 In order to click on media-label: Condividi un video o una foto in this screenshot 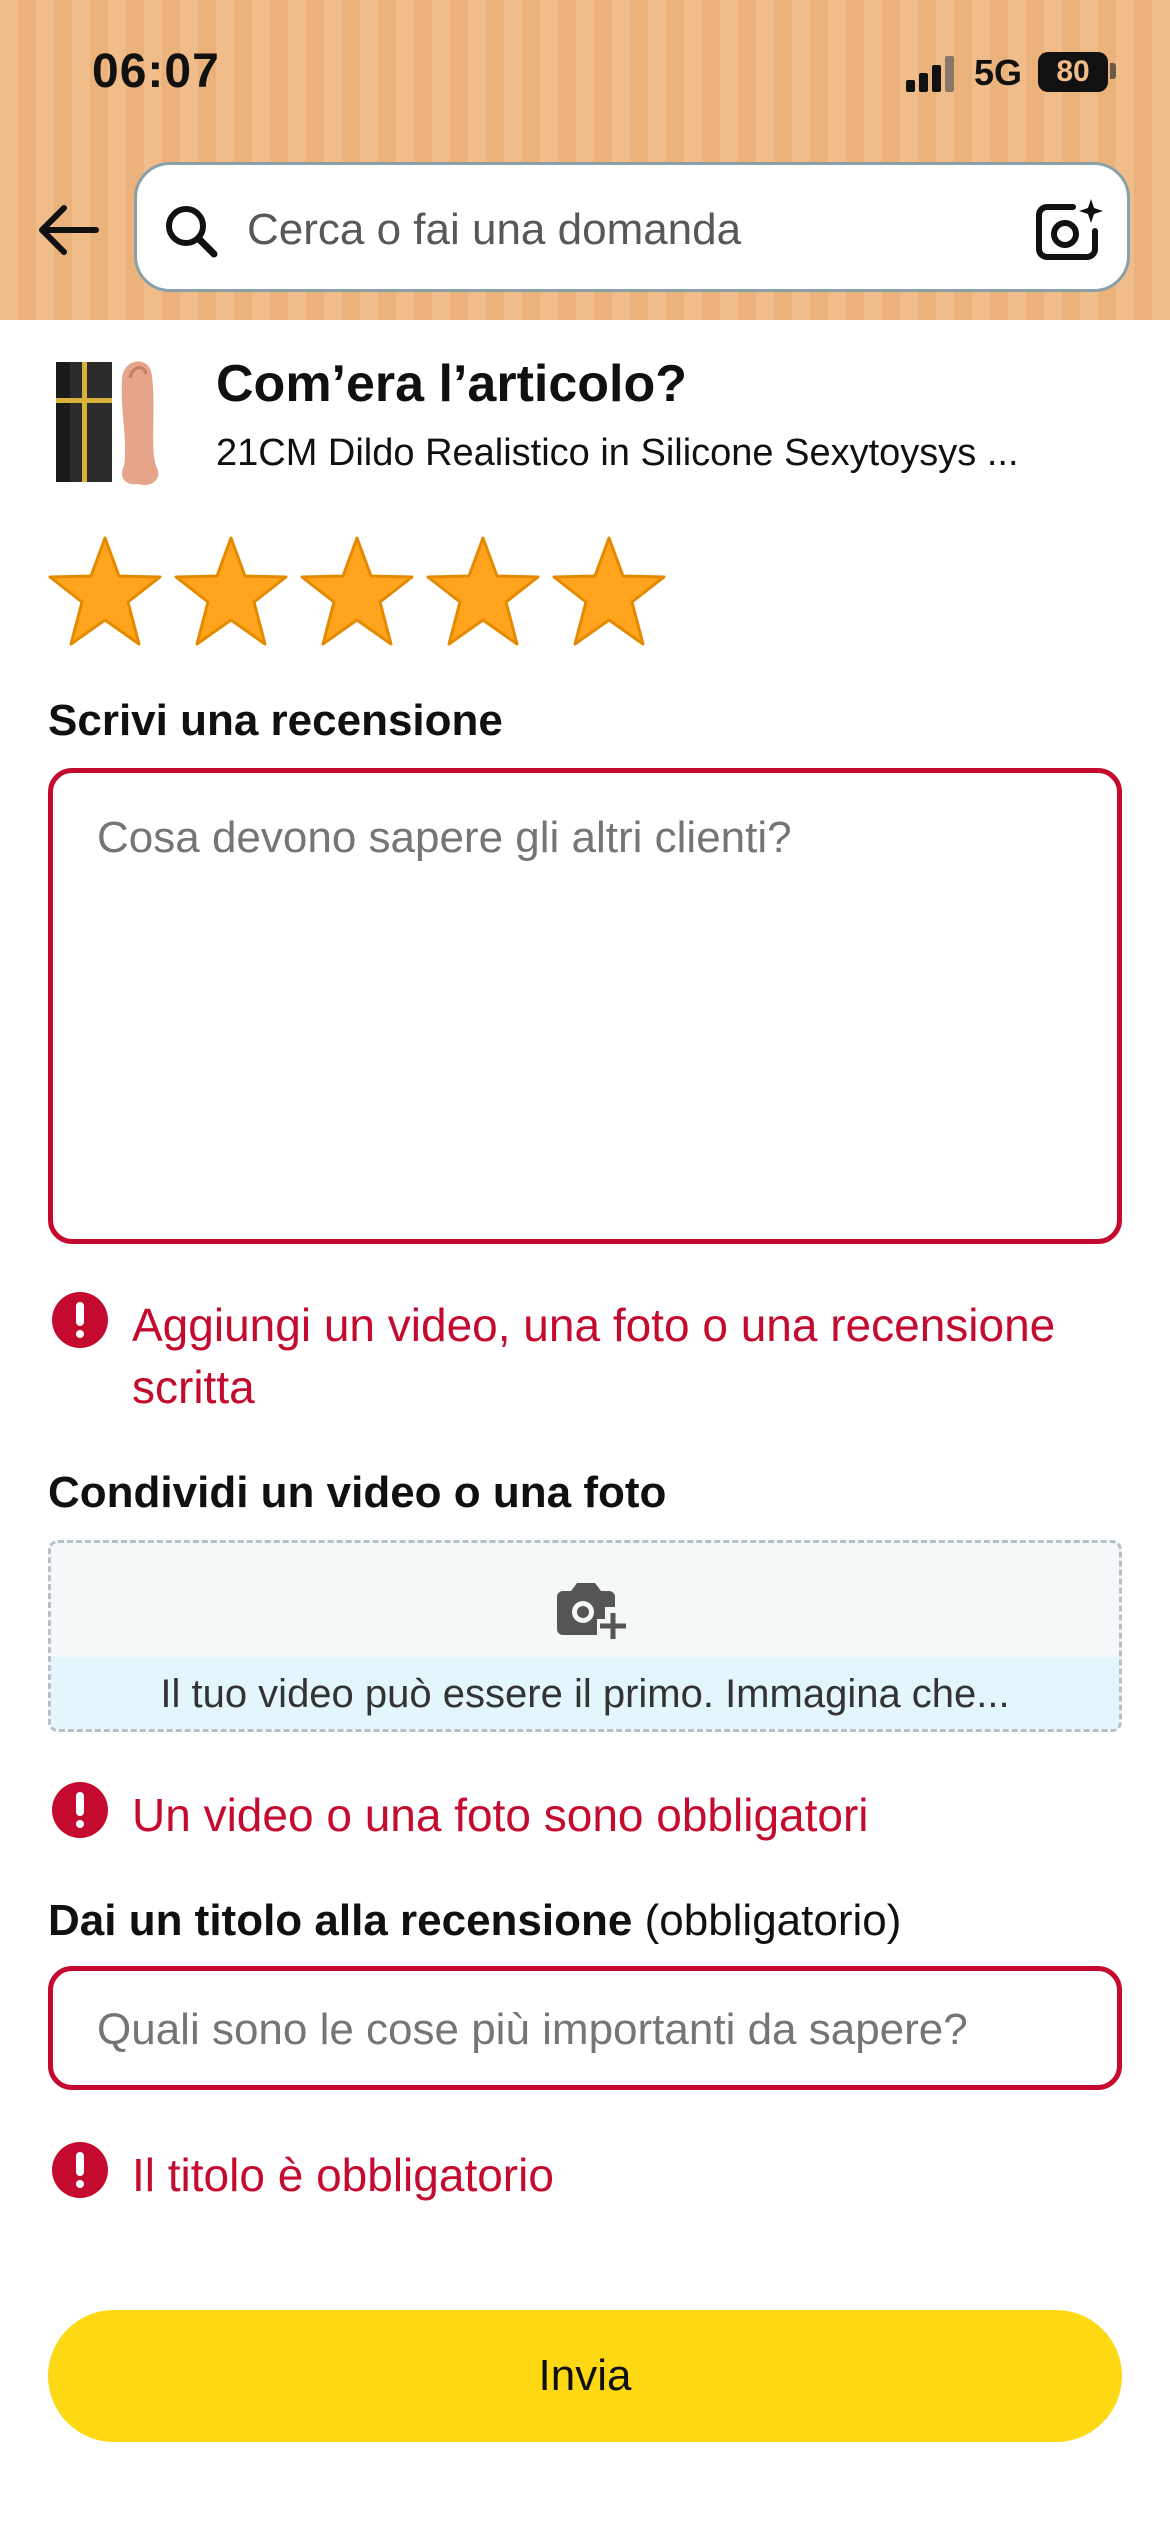, I will do `click(357, 1492)`.